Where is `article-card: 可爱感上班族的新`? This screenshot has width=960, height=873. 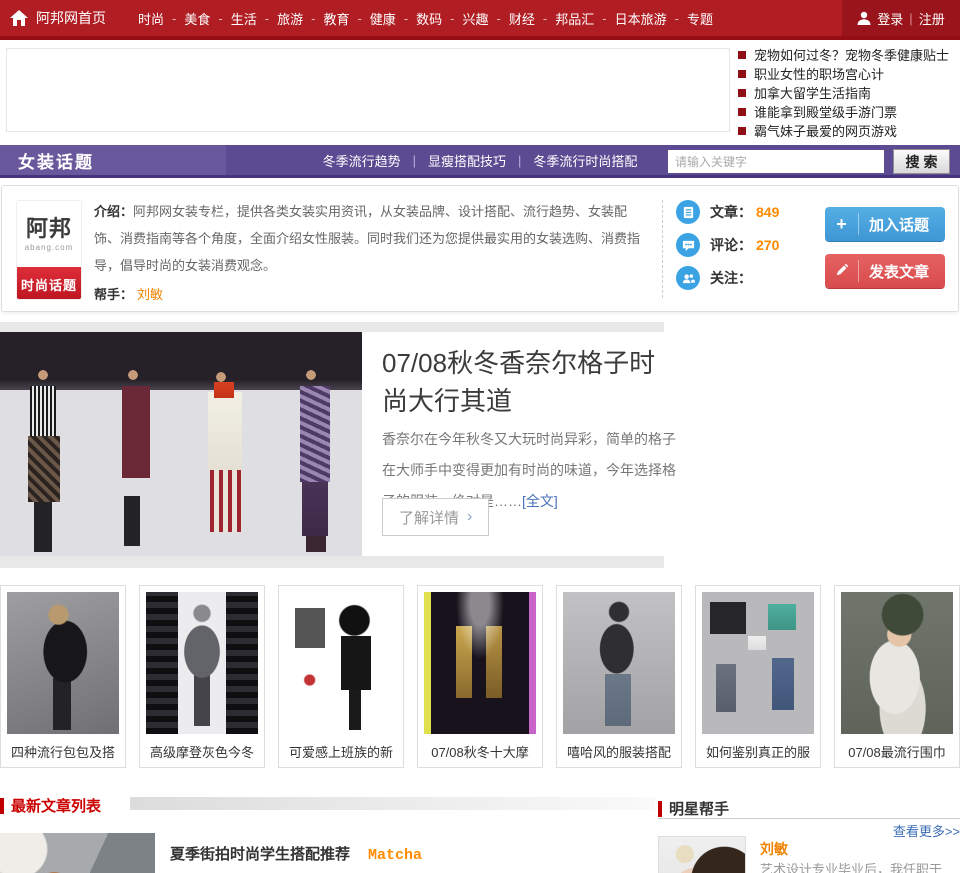
article-card: 可爱感上班族的新 is located at coordinates (341, 676).